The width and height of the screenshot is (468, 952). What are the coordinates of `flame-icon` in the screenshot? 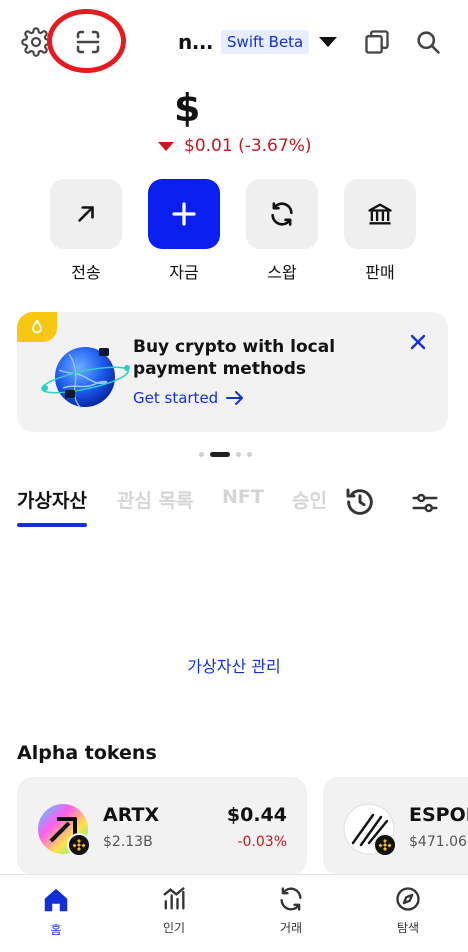 It's located at (37, 326).